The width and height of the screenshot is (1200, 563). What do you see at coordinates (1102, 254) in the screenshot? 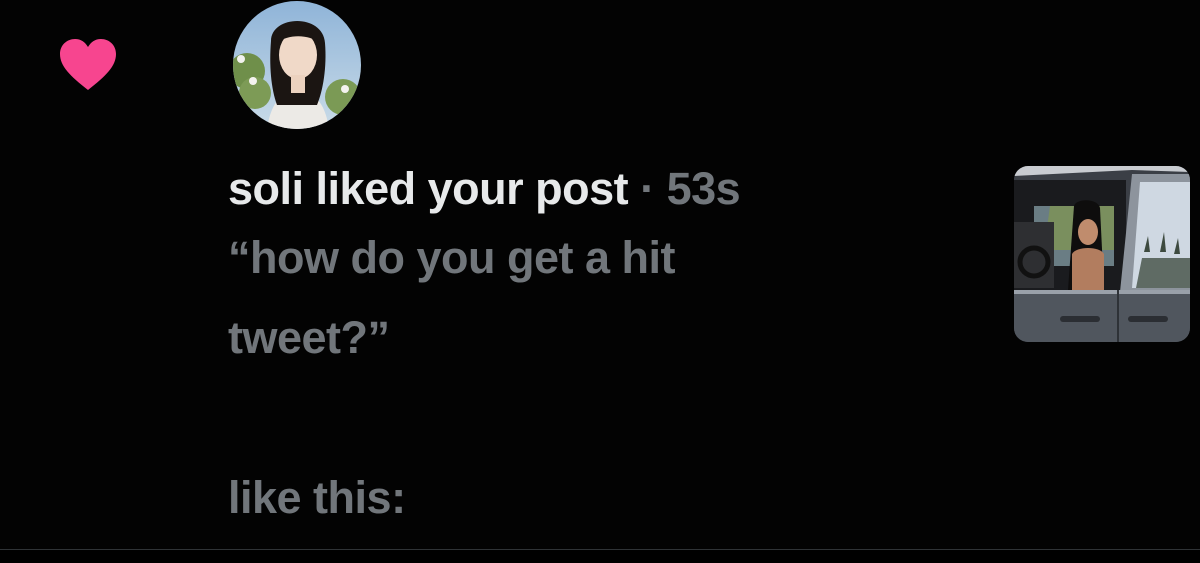
I see `post-media-thumbnail` at bounding box center [1102, 254].